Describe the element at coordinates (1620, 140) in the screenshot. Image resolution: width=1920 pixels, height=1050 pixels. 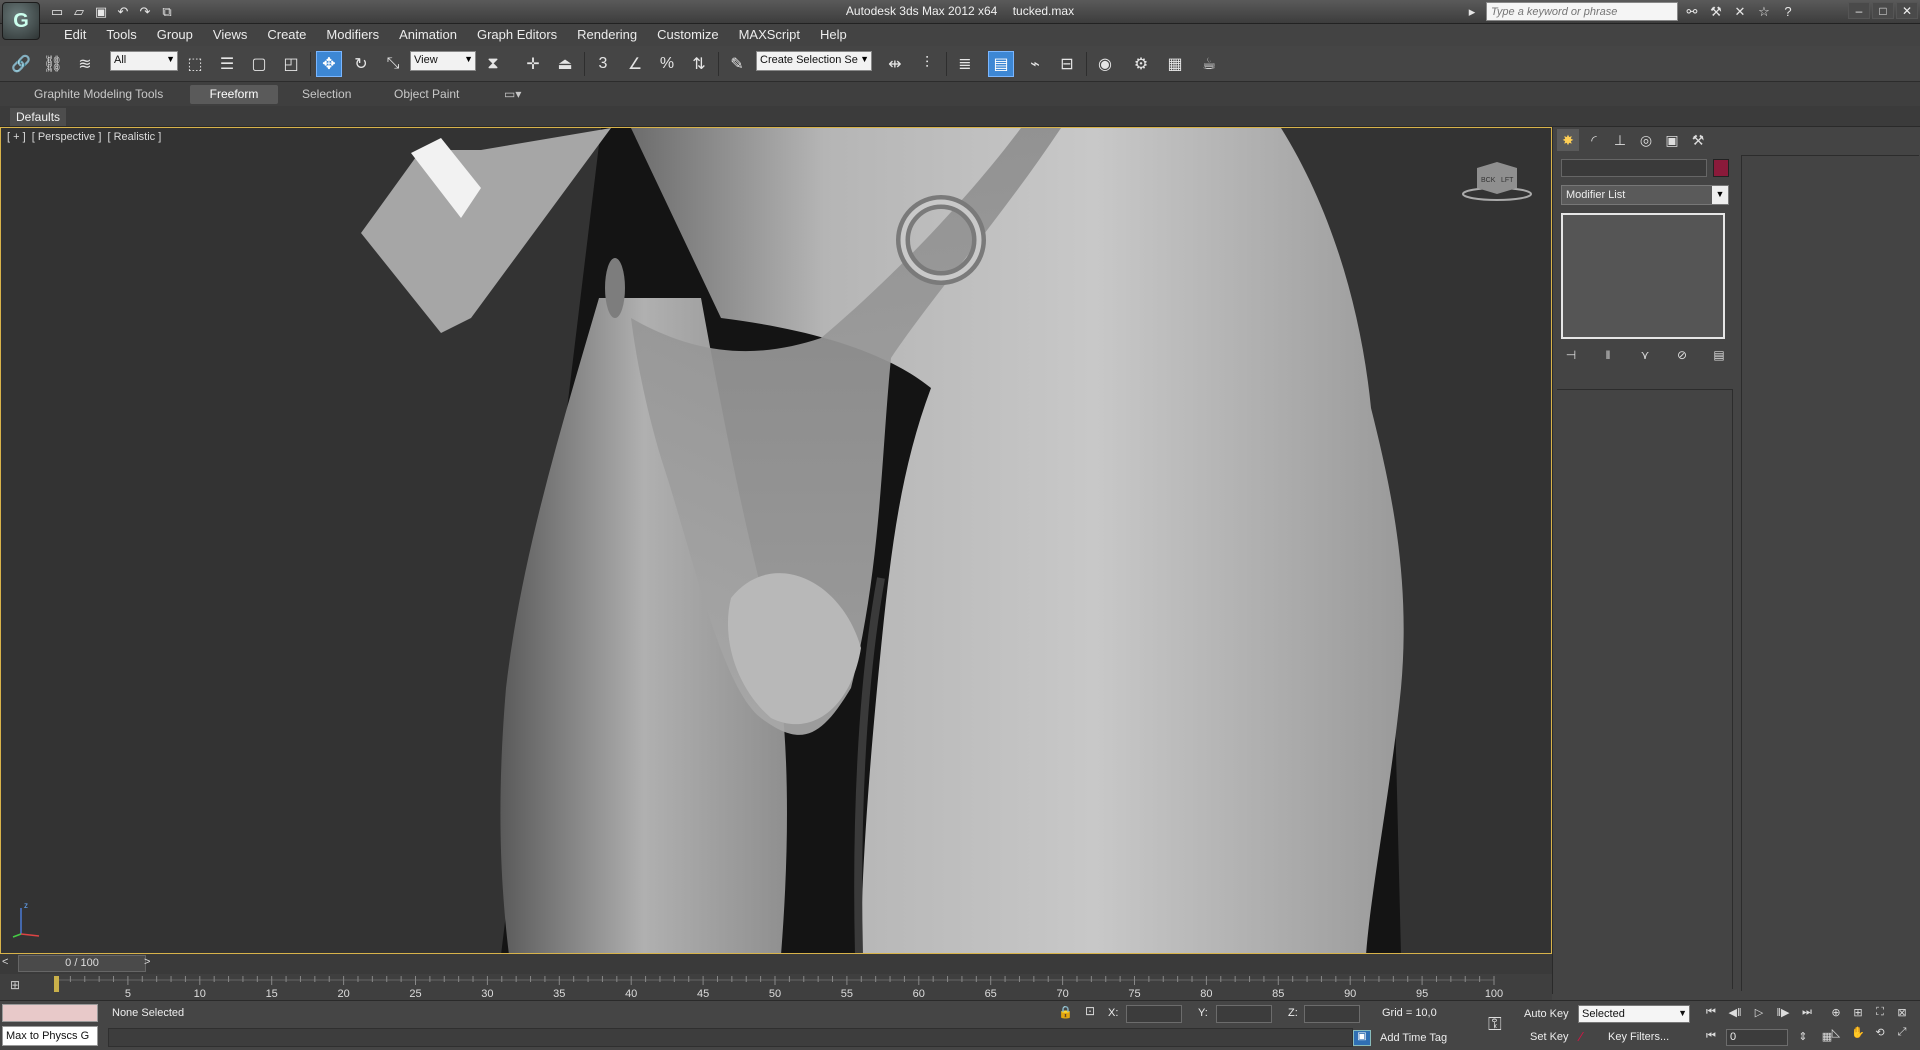
I see `hierarchy-panel-icon: ⊥` at that location.